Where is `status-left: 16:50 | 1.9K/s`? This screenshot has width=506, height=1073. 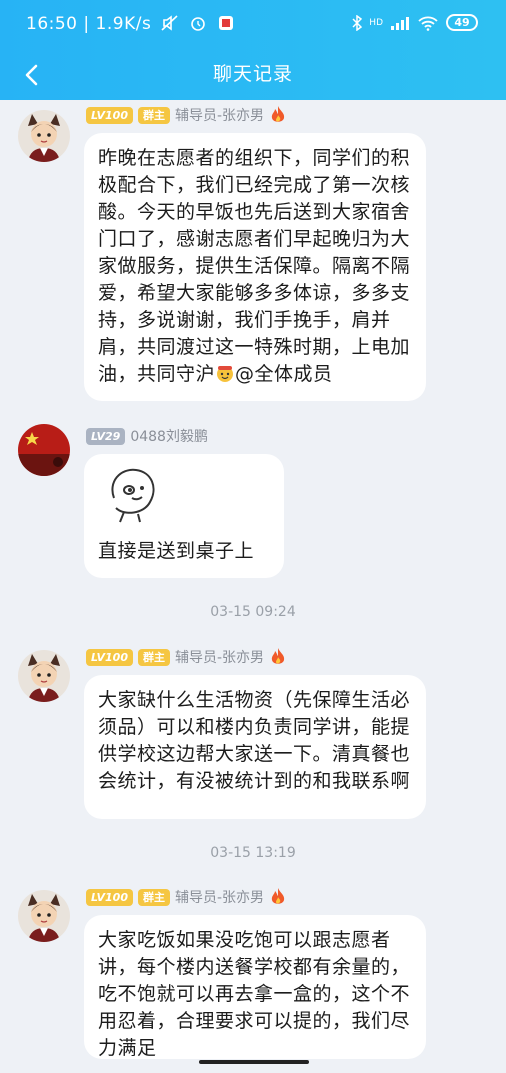
status-left: 16:50 | 1.9K/s is located at coordinates (130, 24).